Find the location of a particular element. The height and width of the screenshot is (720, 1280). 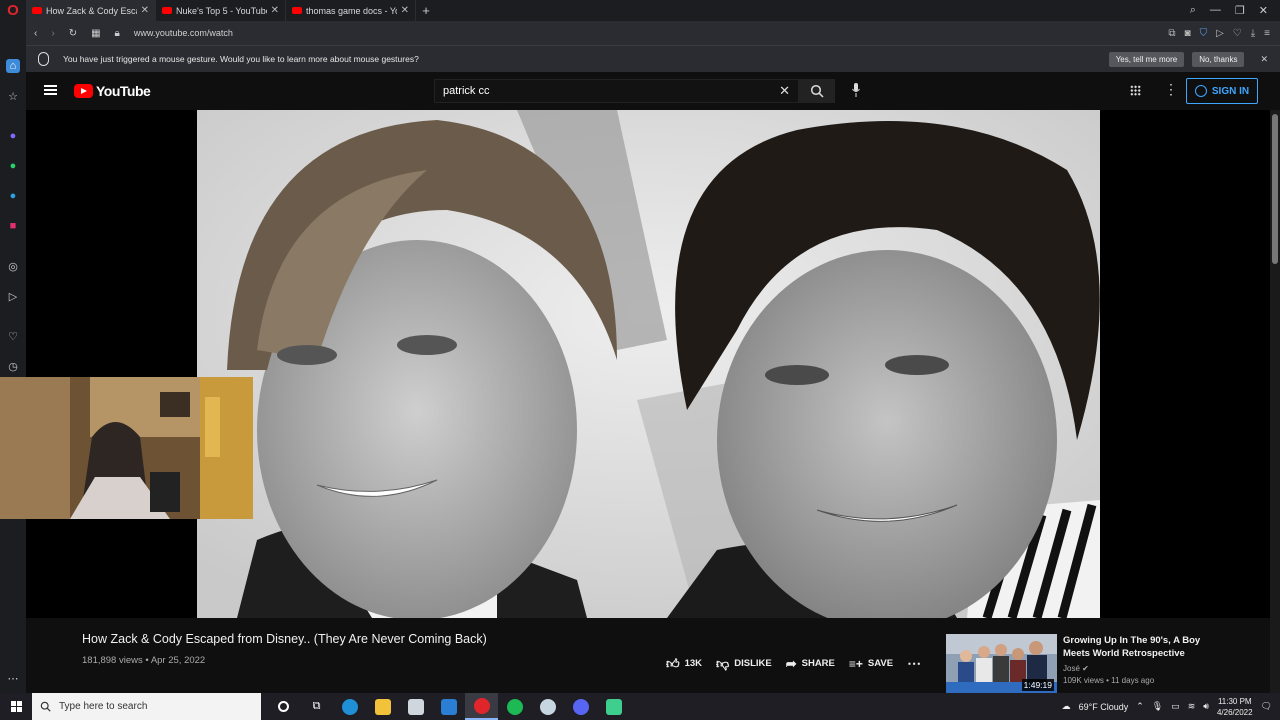

instagram-icon: ■ is located at coordinates (13, 226).